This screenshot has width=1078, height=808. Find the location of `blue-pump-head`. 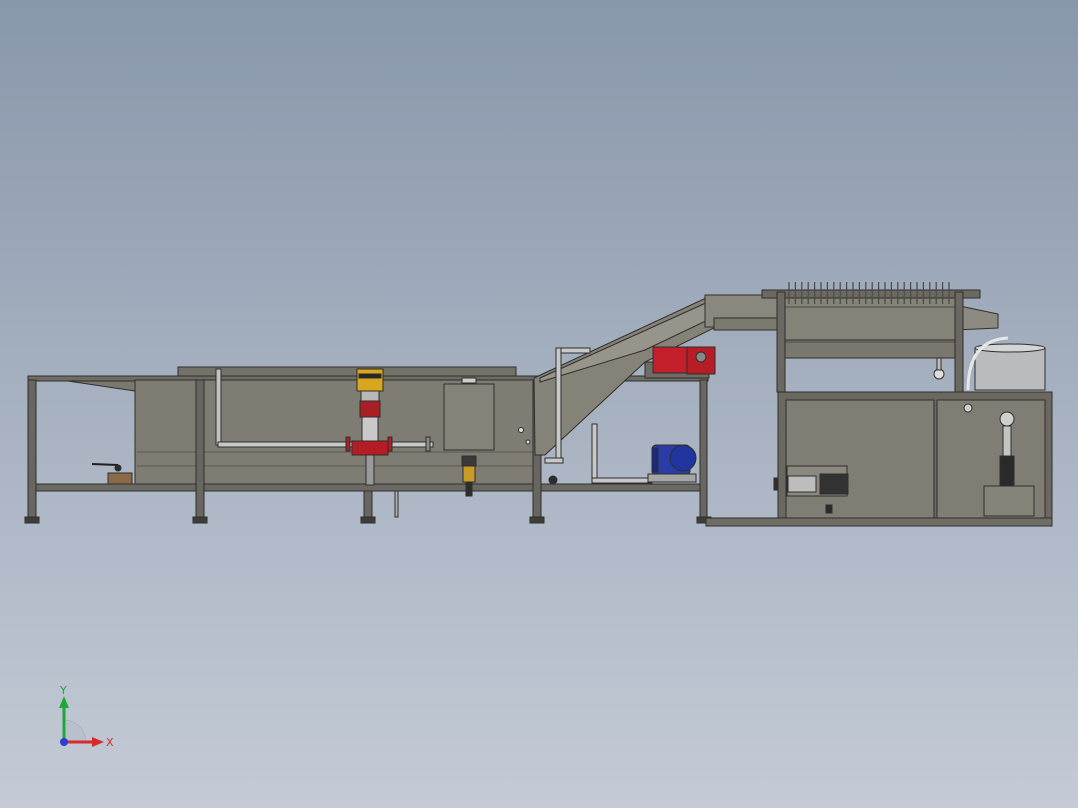

blue-pump-head is located at coordinates (683, 458).